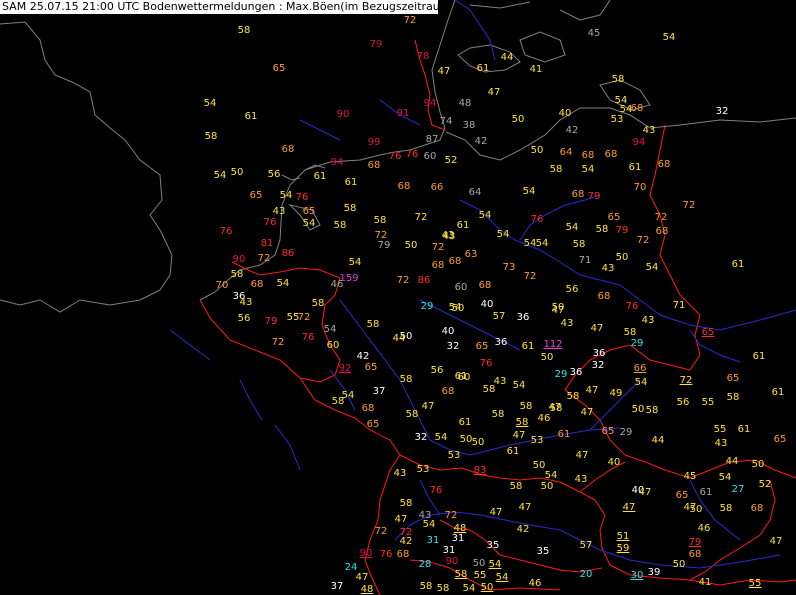  I want to click on gust-reading: 94, so click(639, 142).